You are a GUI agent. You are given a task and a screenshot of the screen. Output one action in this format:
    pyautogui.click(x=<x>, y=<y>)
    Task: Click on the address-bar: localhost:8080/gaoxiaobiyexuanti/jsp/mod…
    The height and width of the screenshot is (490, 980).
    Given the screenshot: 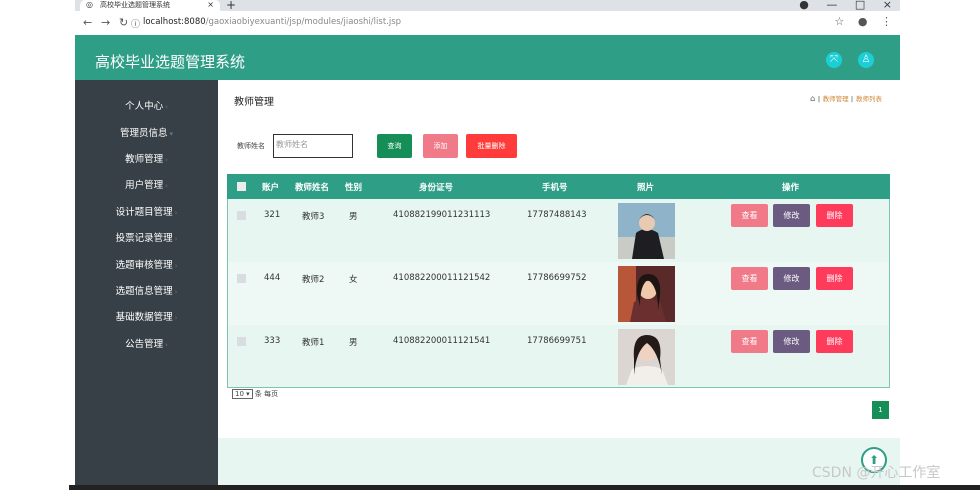 What is the action you would take?
    pyautogui.click(x=272, y=22)
    